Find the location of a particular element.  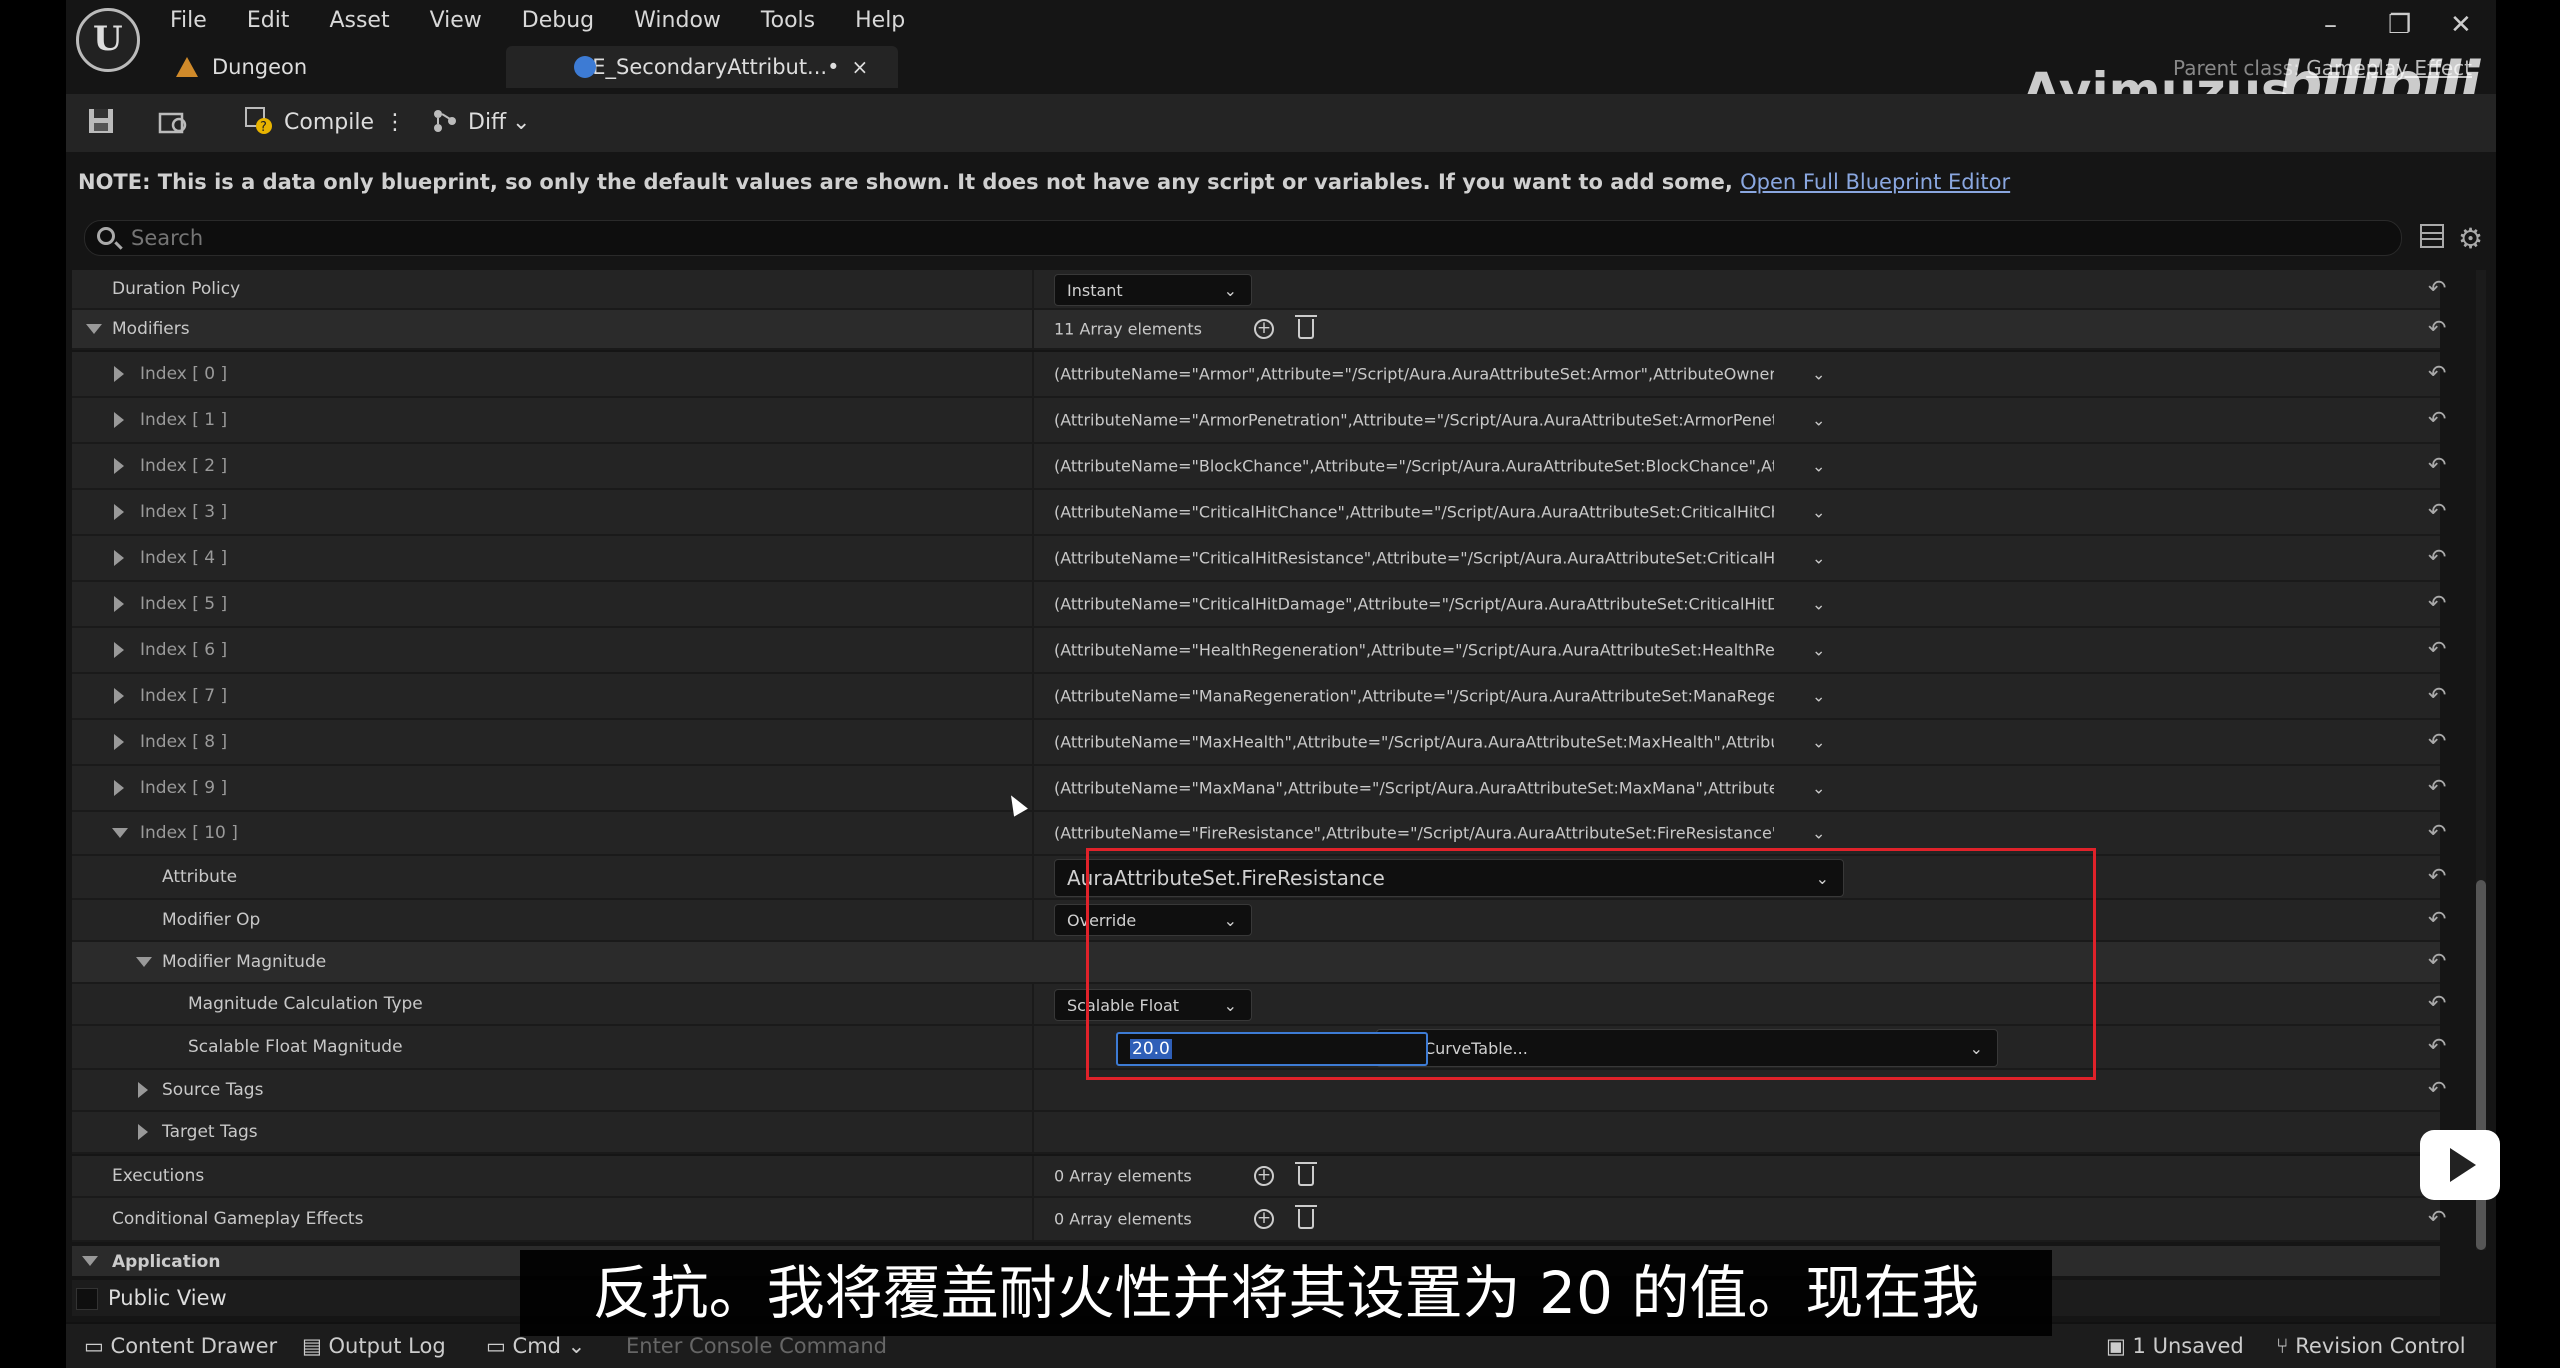

browse-icon is located at coordinates (173, 121).